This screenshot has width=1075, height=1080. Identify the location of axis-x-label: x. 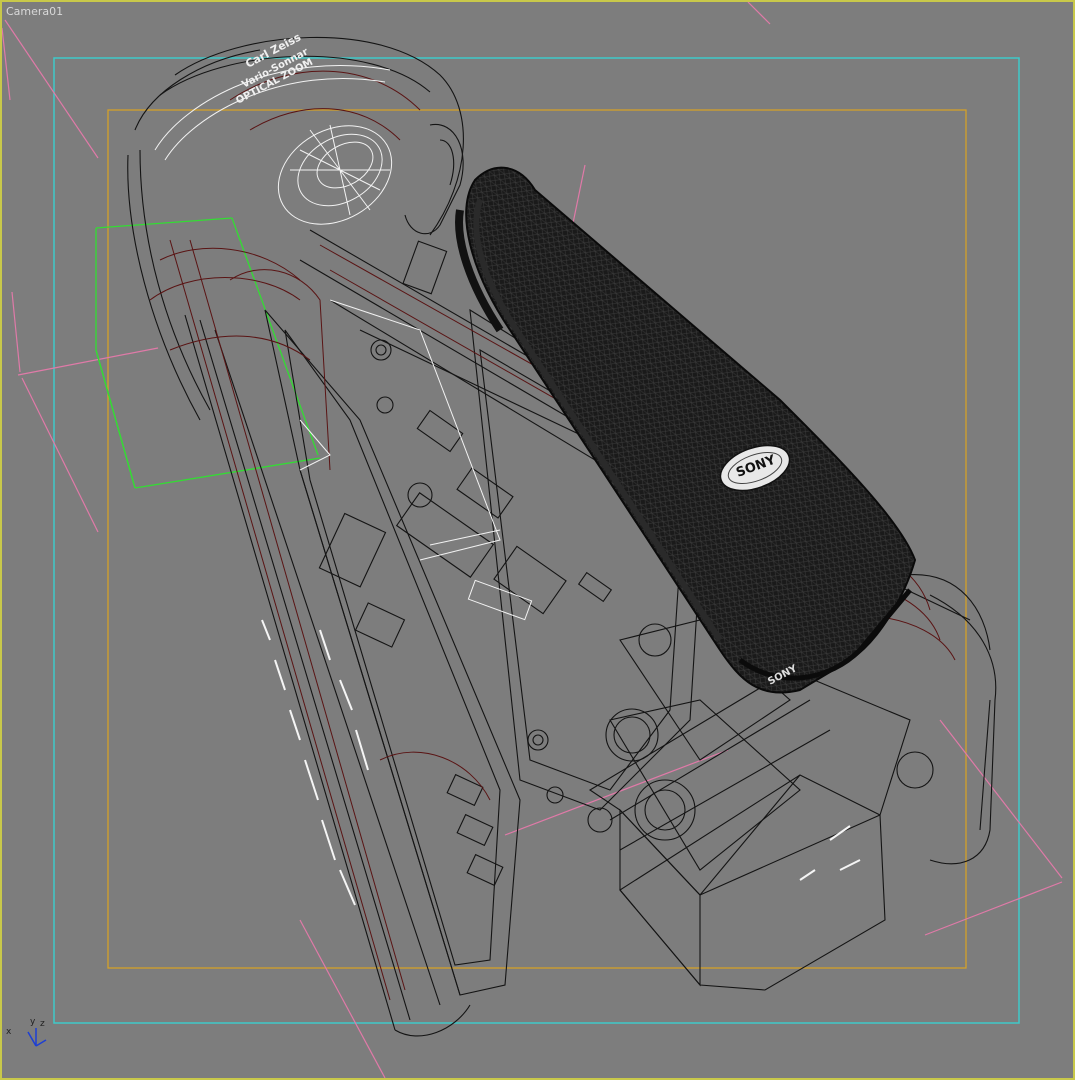
(9, 1032).